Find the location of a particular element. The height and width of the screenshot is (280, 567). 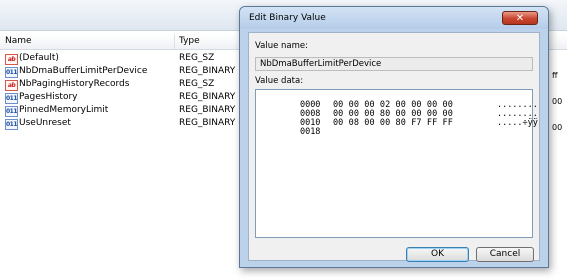

cancel-button: Cancel is located at coordinates (505, 254).